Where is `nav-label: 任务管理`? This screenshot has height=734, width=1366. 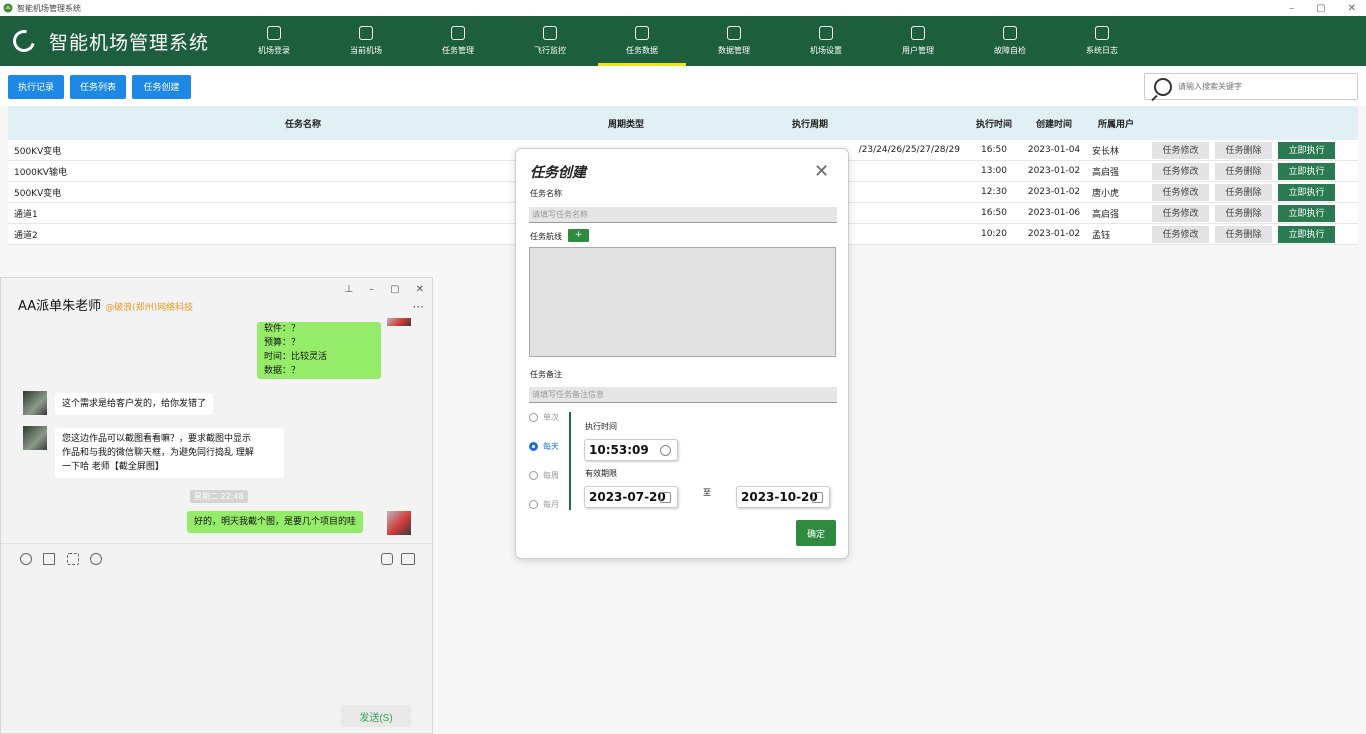
nav-label: 任务管理 is located at coordinates (458, 50).